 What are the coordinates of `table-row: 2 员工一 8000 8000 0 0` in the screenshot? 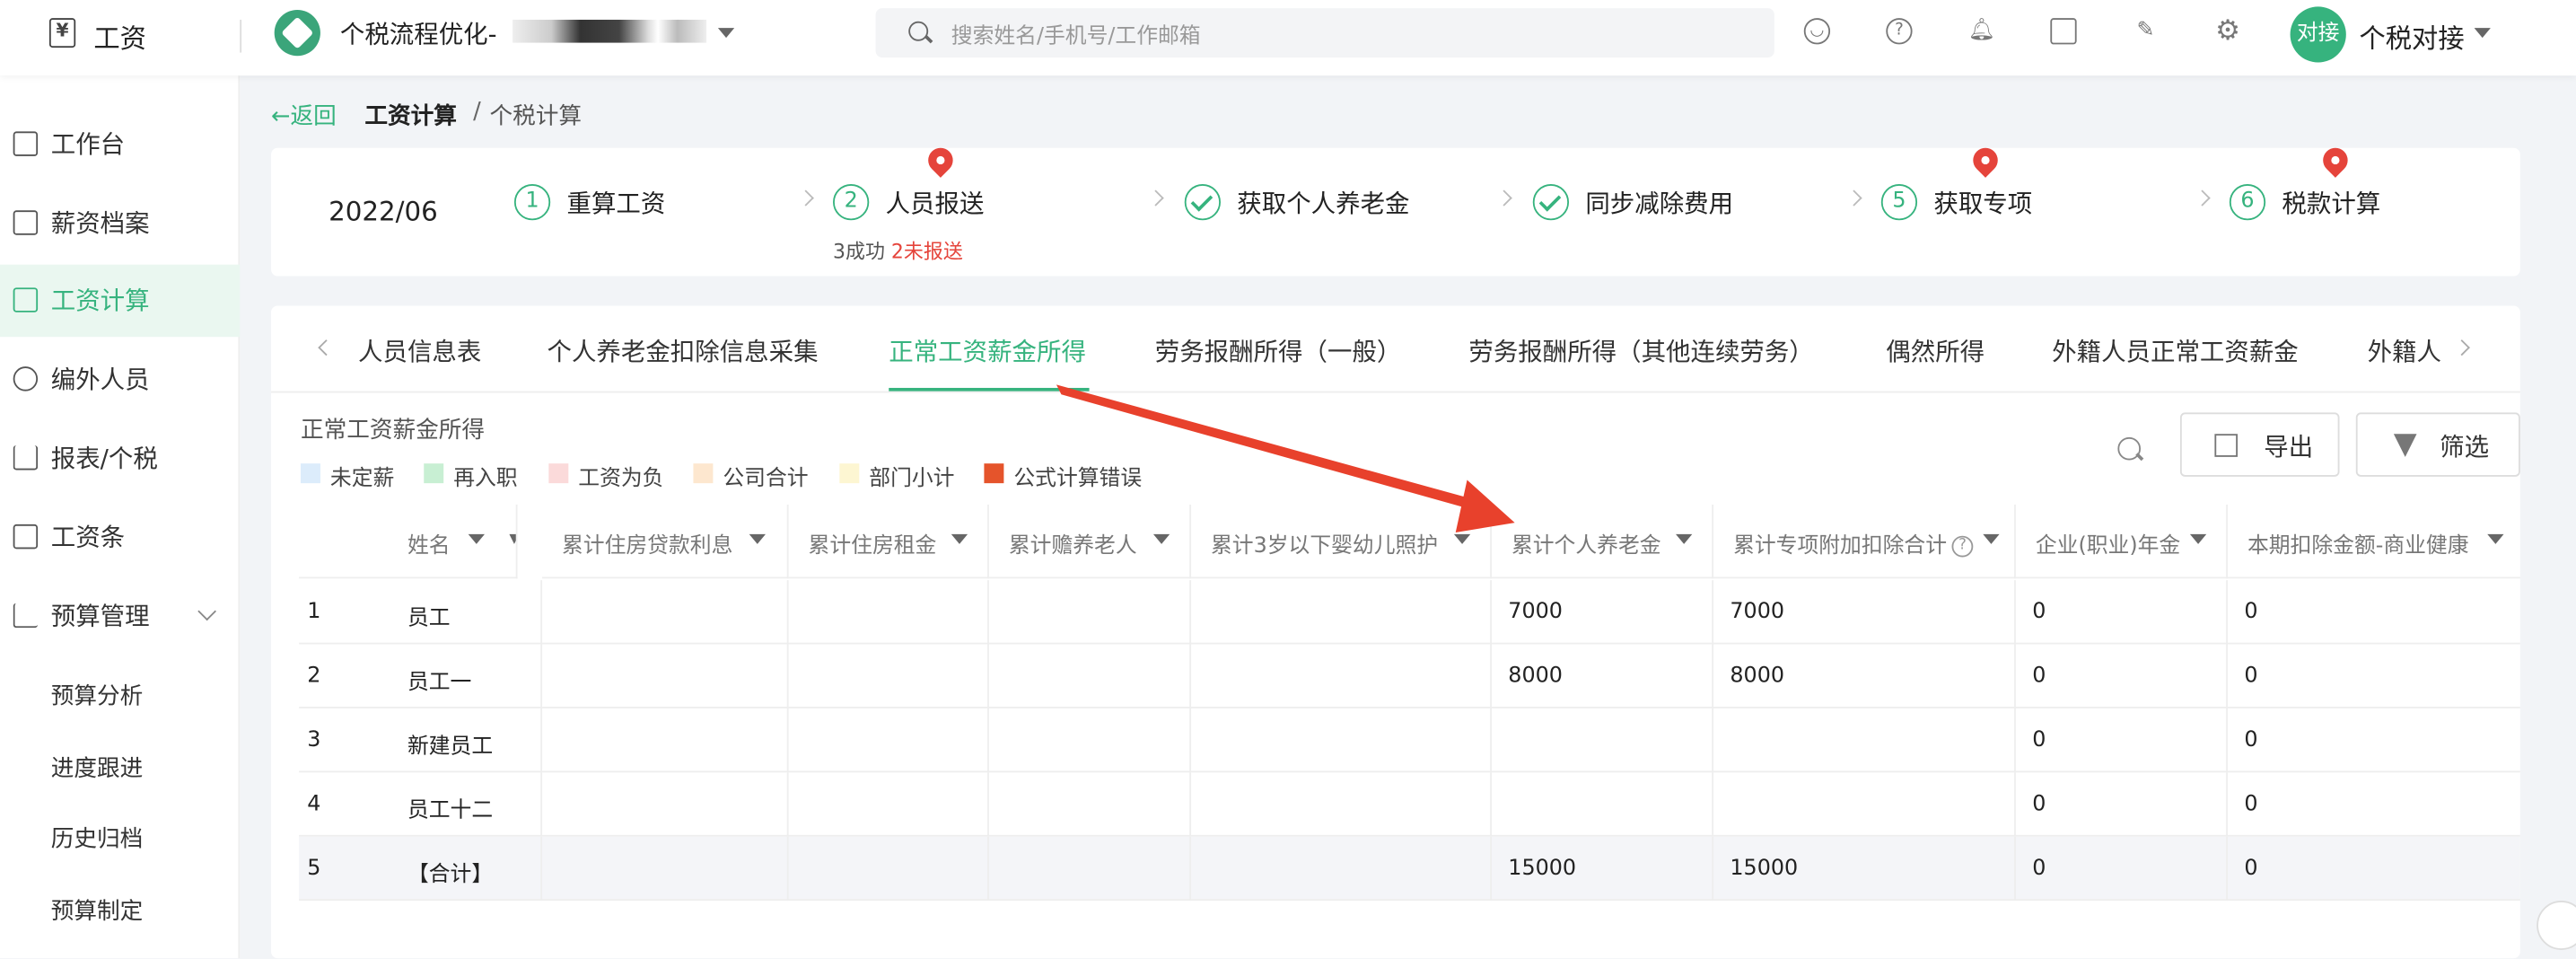 It's located at (1409, 676).